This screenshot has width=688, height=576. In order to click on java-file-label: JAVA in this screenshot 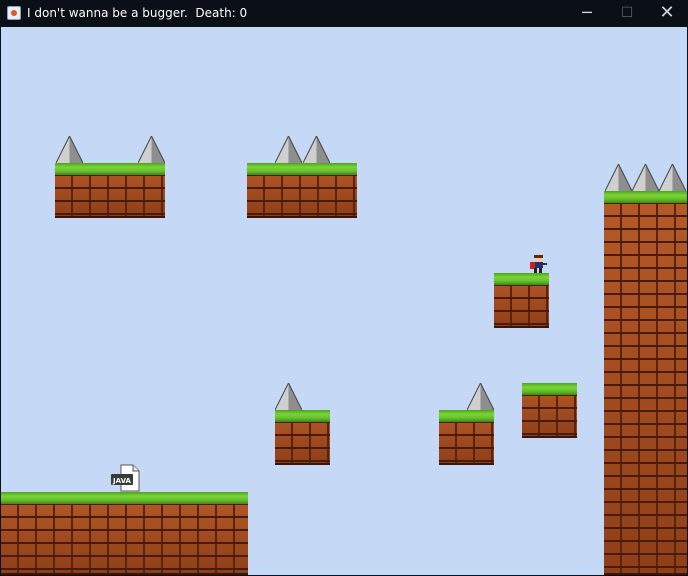, I will do `click(122, 481)`.